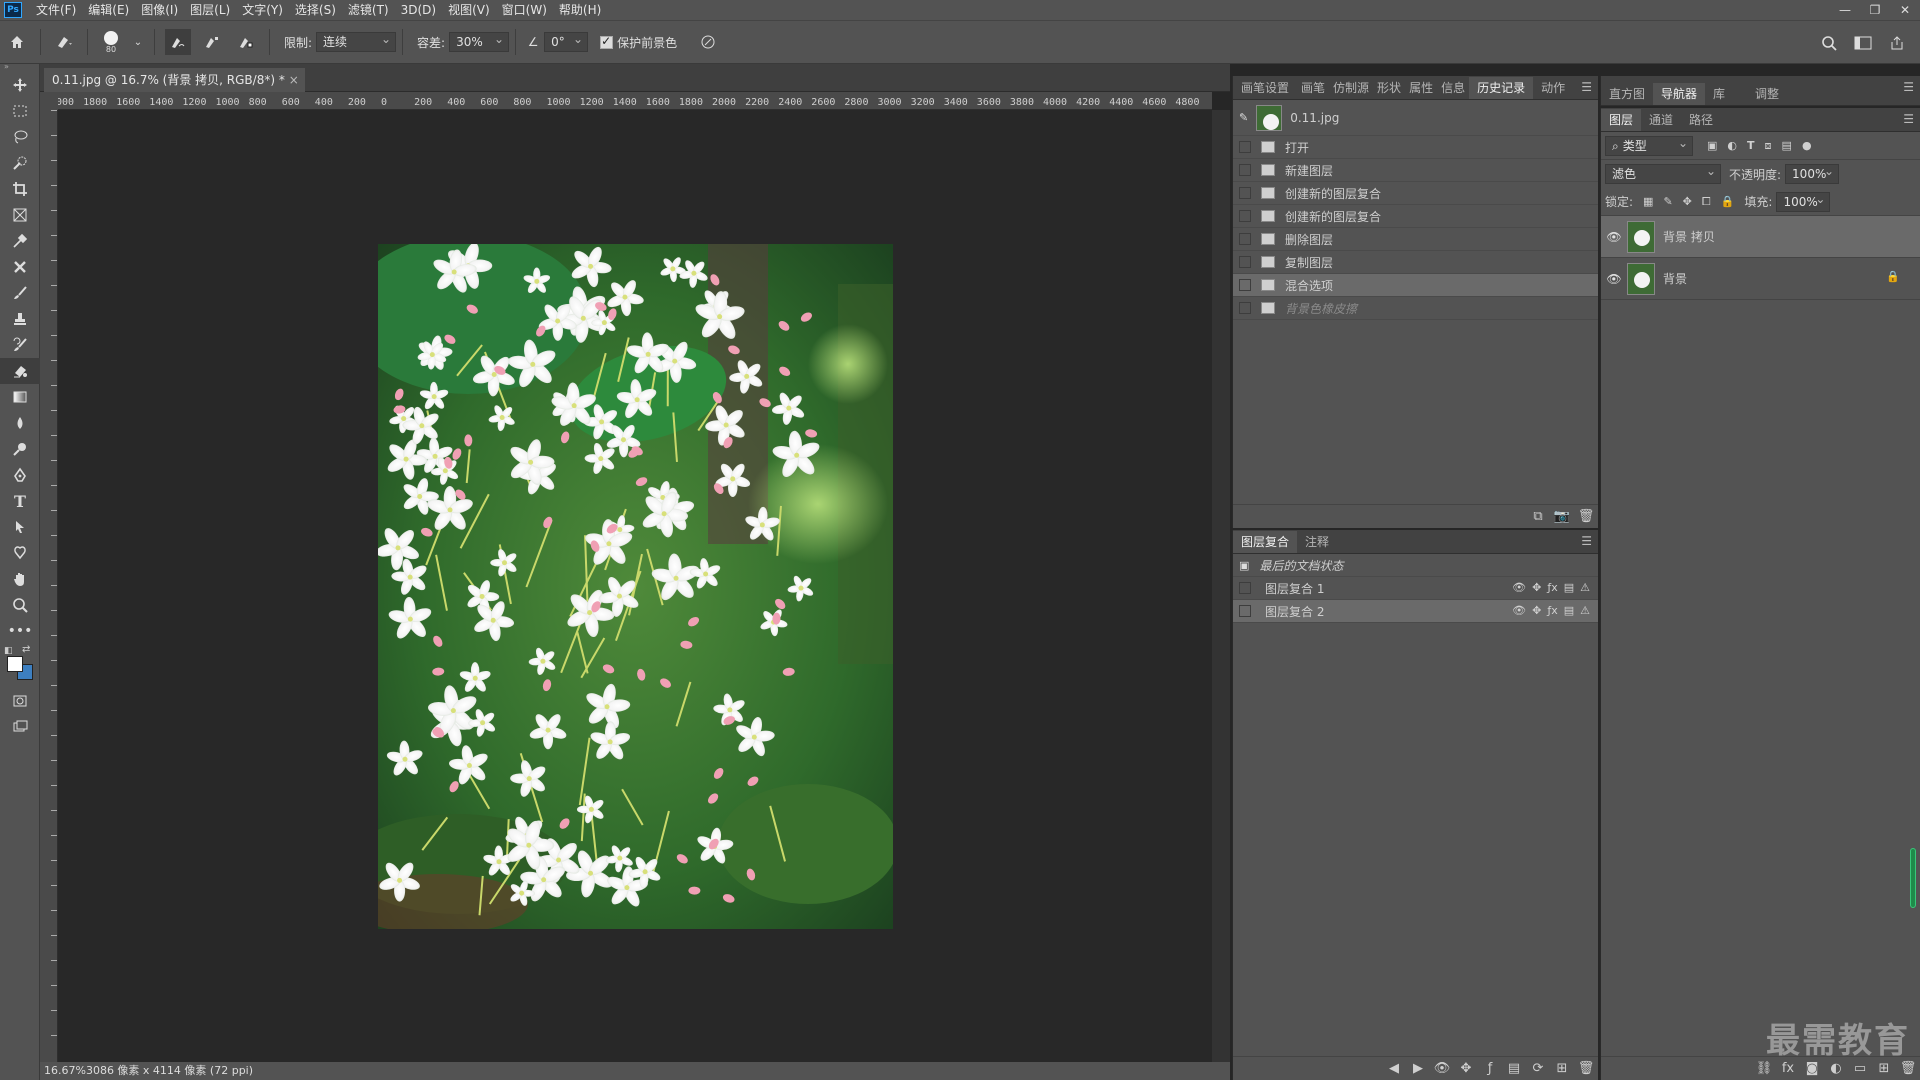  Describe the element at coordinates (1415, 239) in the screenshot. I see `history-step: 删除图层` at that location.